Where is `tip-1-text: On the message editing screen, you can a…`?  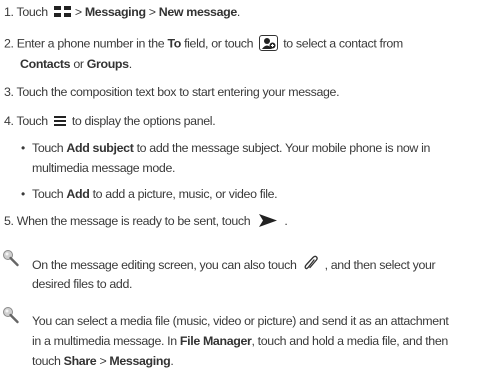
tip-1-text: On the message editing screen, you can a… is located at coordinates (164, 264).